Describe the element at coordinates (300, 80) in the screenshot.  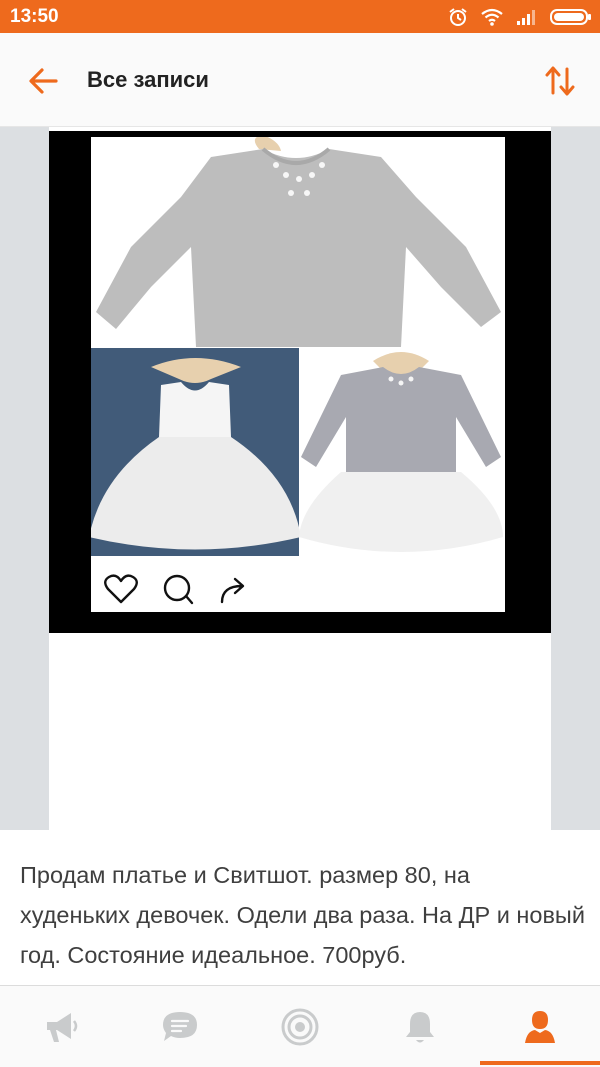
I see `app-bar: Все записи` at that location.